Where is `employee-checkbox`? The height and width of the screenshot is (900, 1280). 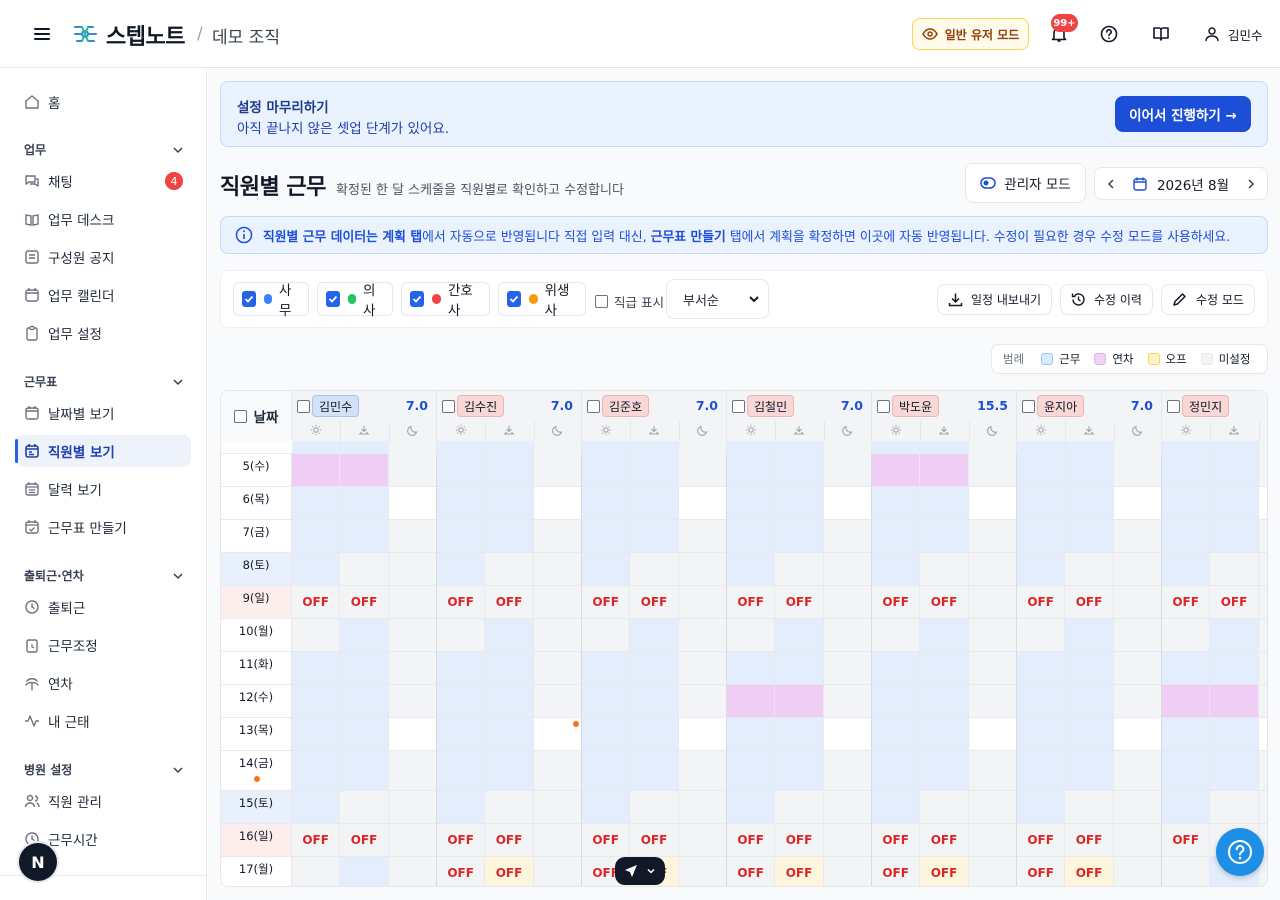 employee-checkbox is located at coordinates (448, 406).